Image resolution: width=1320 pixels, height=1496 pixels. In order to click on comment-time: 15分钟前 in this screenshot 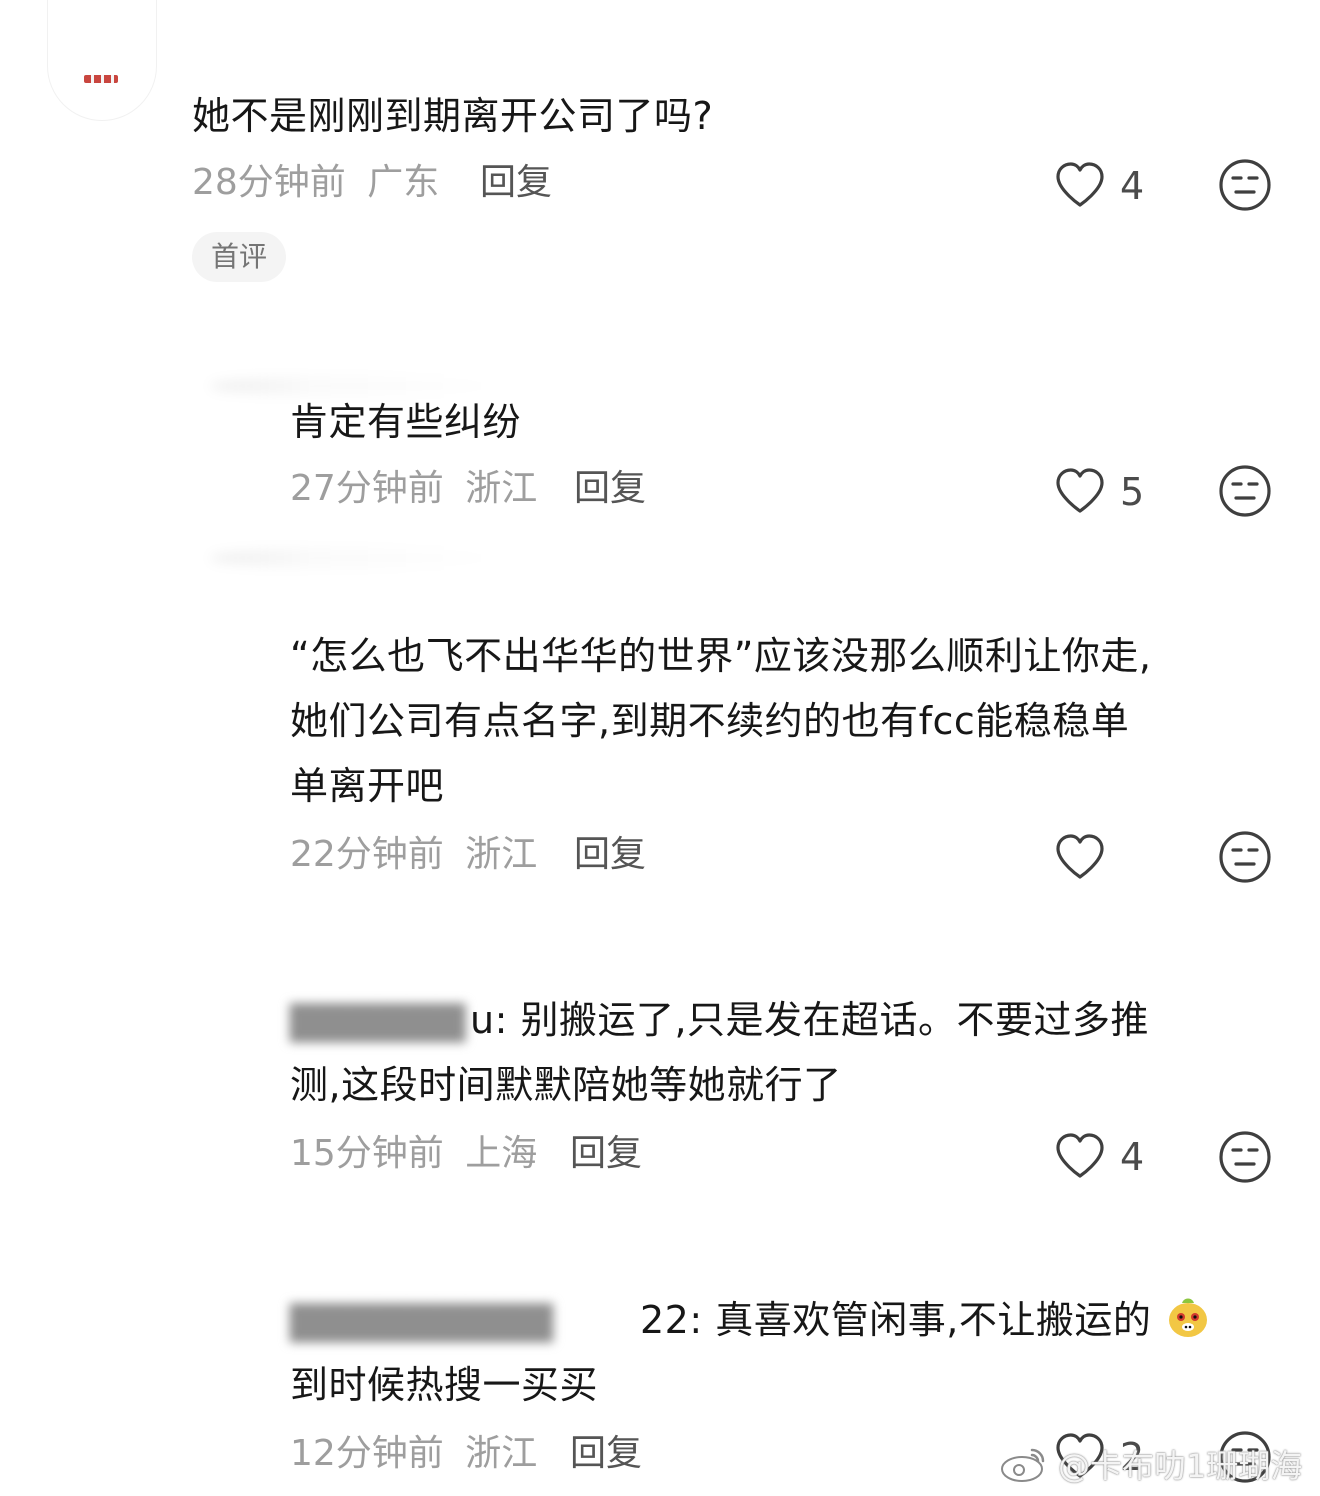, I will do `click(367, 1153)`.